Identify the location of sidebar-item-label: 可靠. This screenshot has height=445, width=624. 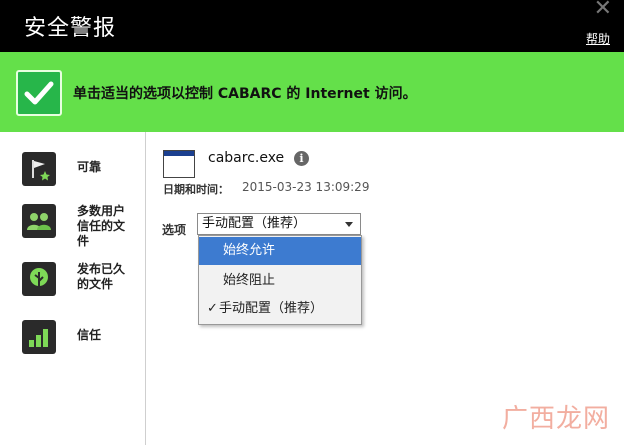
(89, 167).